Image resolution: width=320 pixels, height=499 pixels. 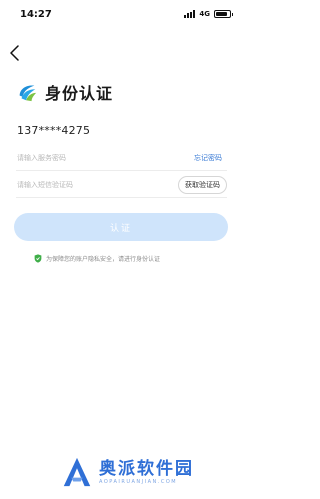 I want to click on confirm-button: 认证, so click(x=121, y=227).